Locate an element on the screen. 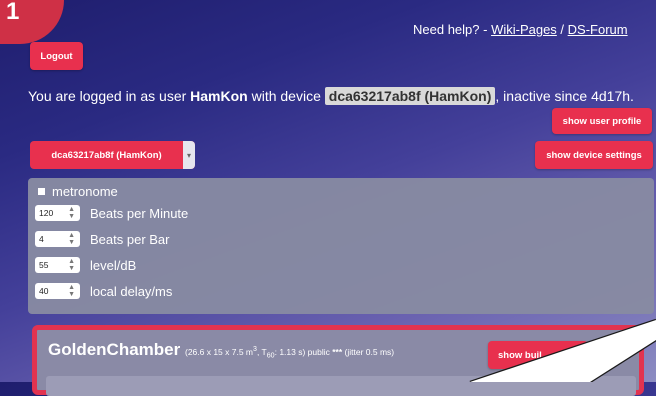 The image size is (656, 396). wiki-pages-link: Wiki-Pages is located at coordinates (524, 29).